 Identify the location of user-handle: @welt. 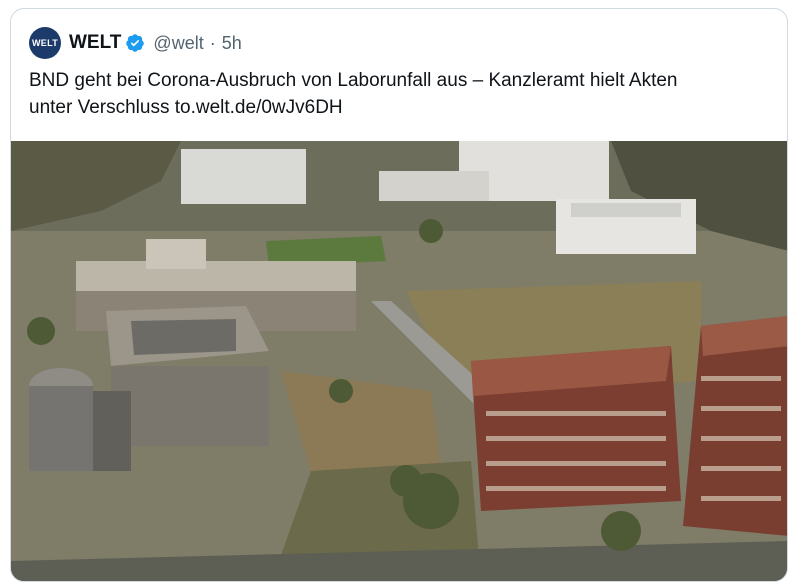
(178, 43).